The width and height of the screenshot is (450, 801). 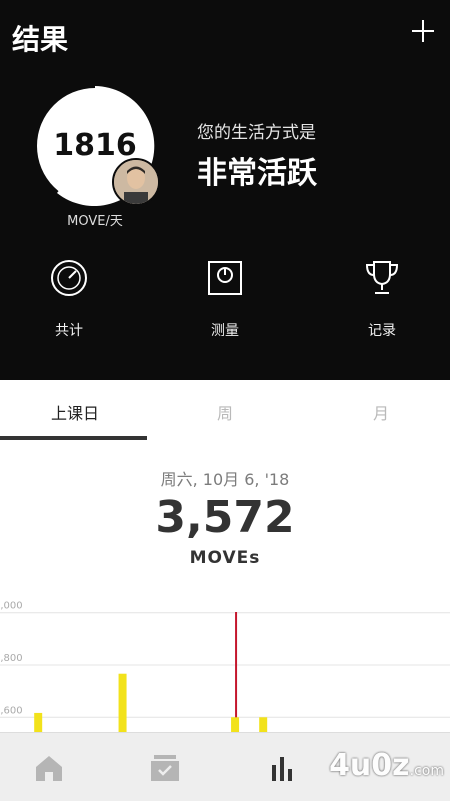 What do you see at coordinates (225, 299) in the screenshot?
I see `quick-action-measure: 测量` at bounding box center [225, 299].